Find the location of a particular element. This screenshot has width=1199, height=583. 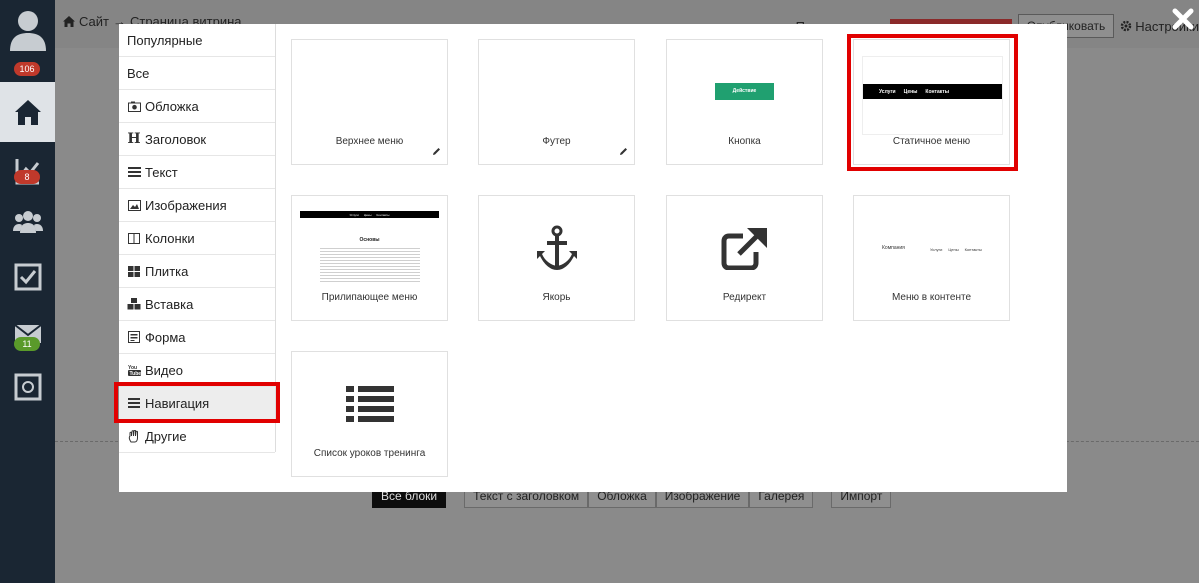

category-text: Текст is located at coordinates (197, 172).